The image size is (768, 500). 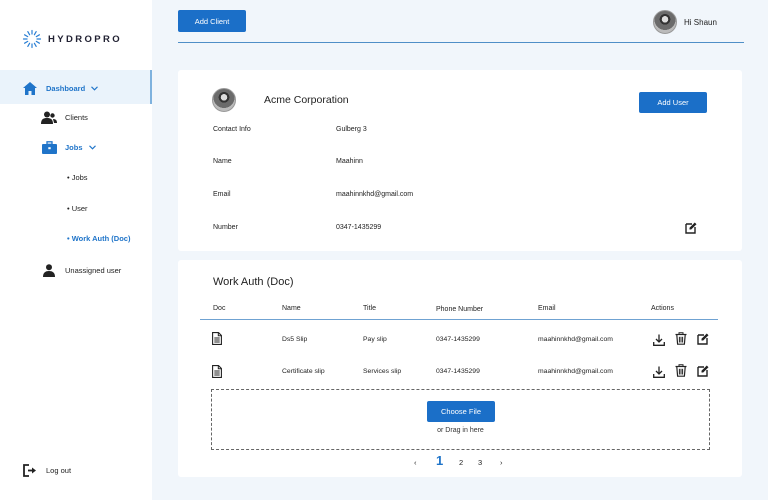 I want to click on sidebar-subitem-work-auth: • Work Auth (Doc), so click(x=98, y=238).